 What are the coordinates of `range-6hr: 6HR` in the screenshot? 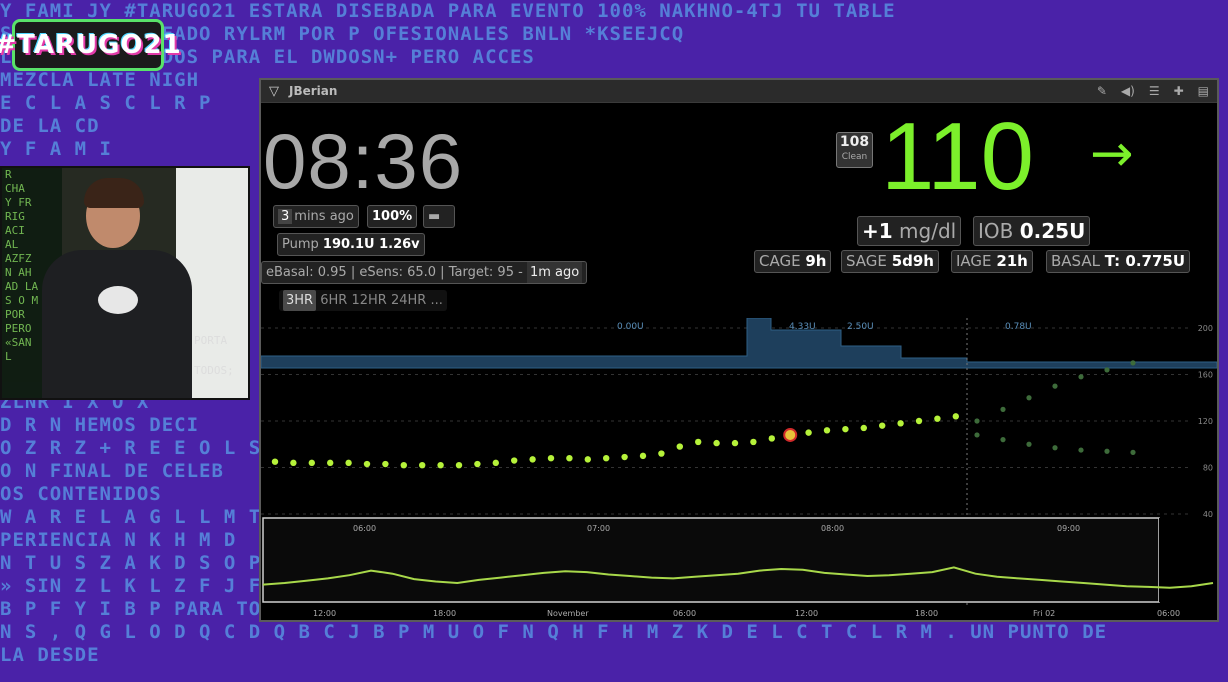 It's located at (333, 300).